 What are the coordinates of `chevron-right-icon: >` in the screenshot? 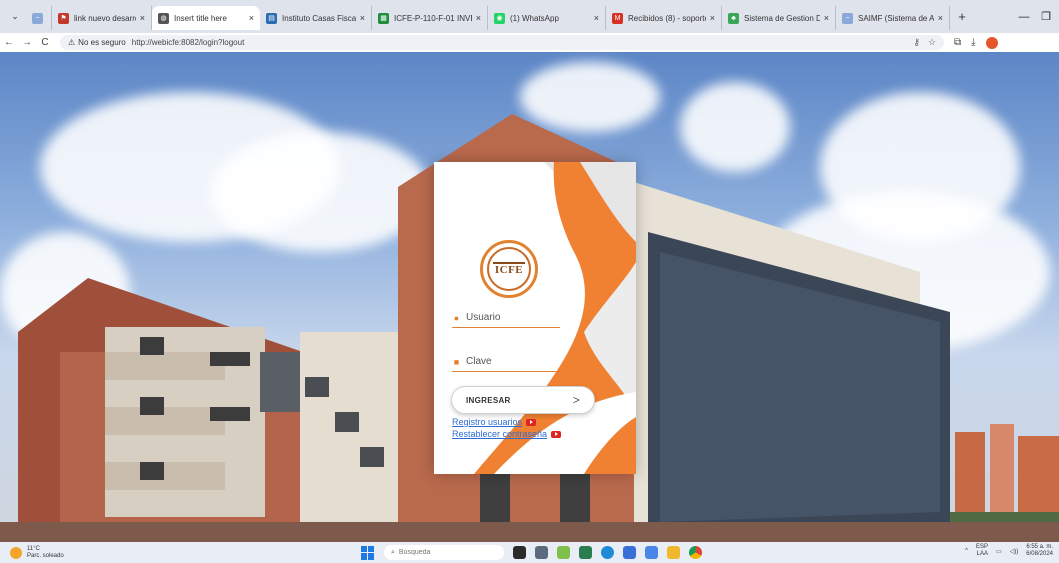 It's located at (576, 400).